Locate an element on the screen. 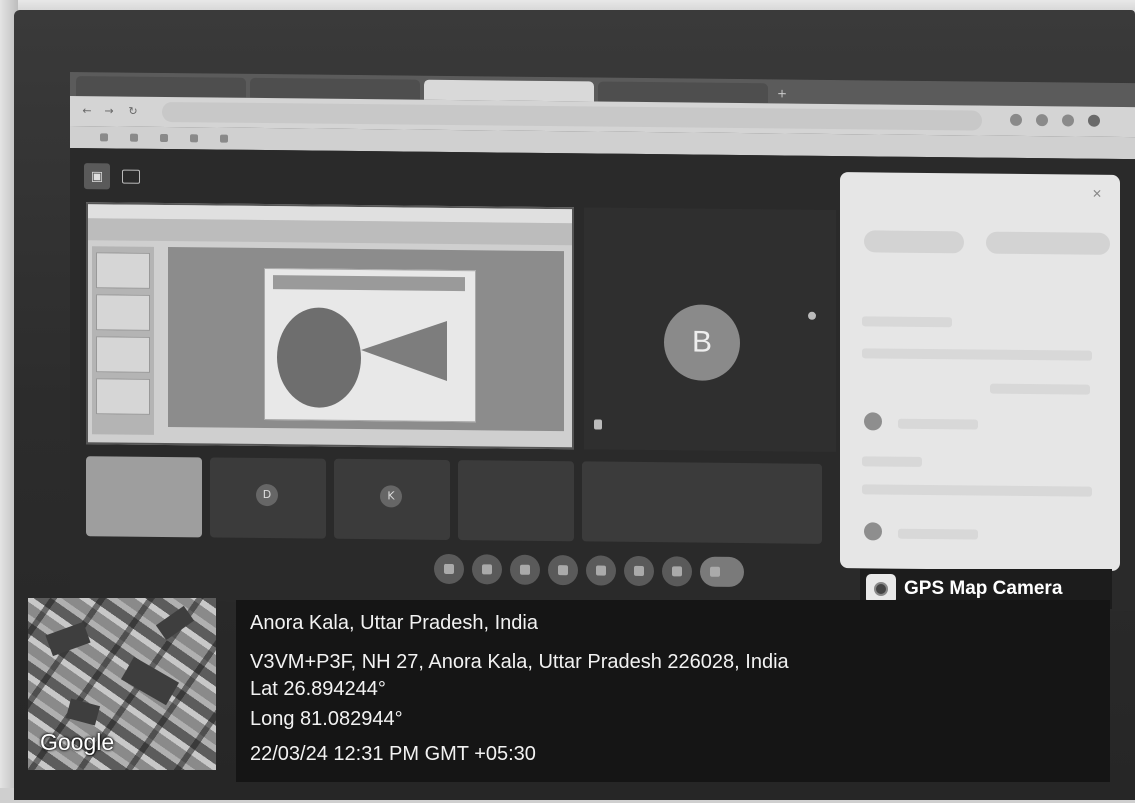 The height and width of the screenshot is (803, 1135). participant-avatar: B is located at coordinates (702, 343).